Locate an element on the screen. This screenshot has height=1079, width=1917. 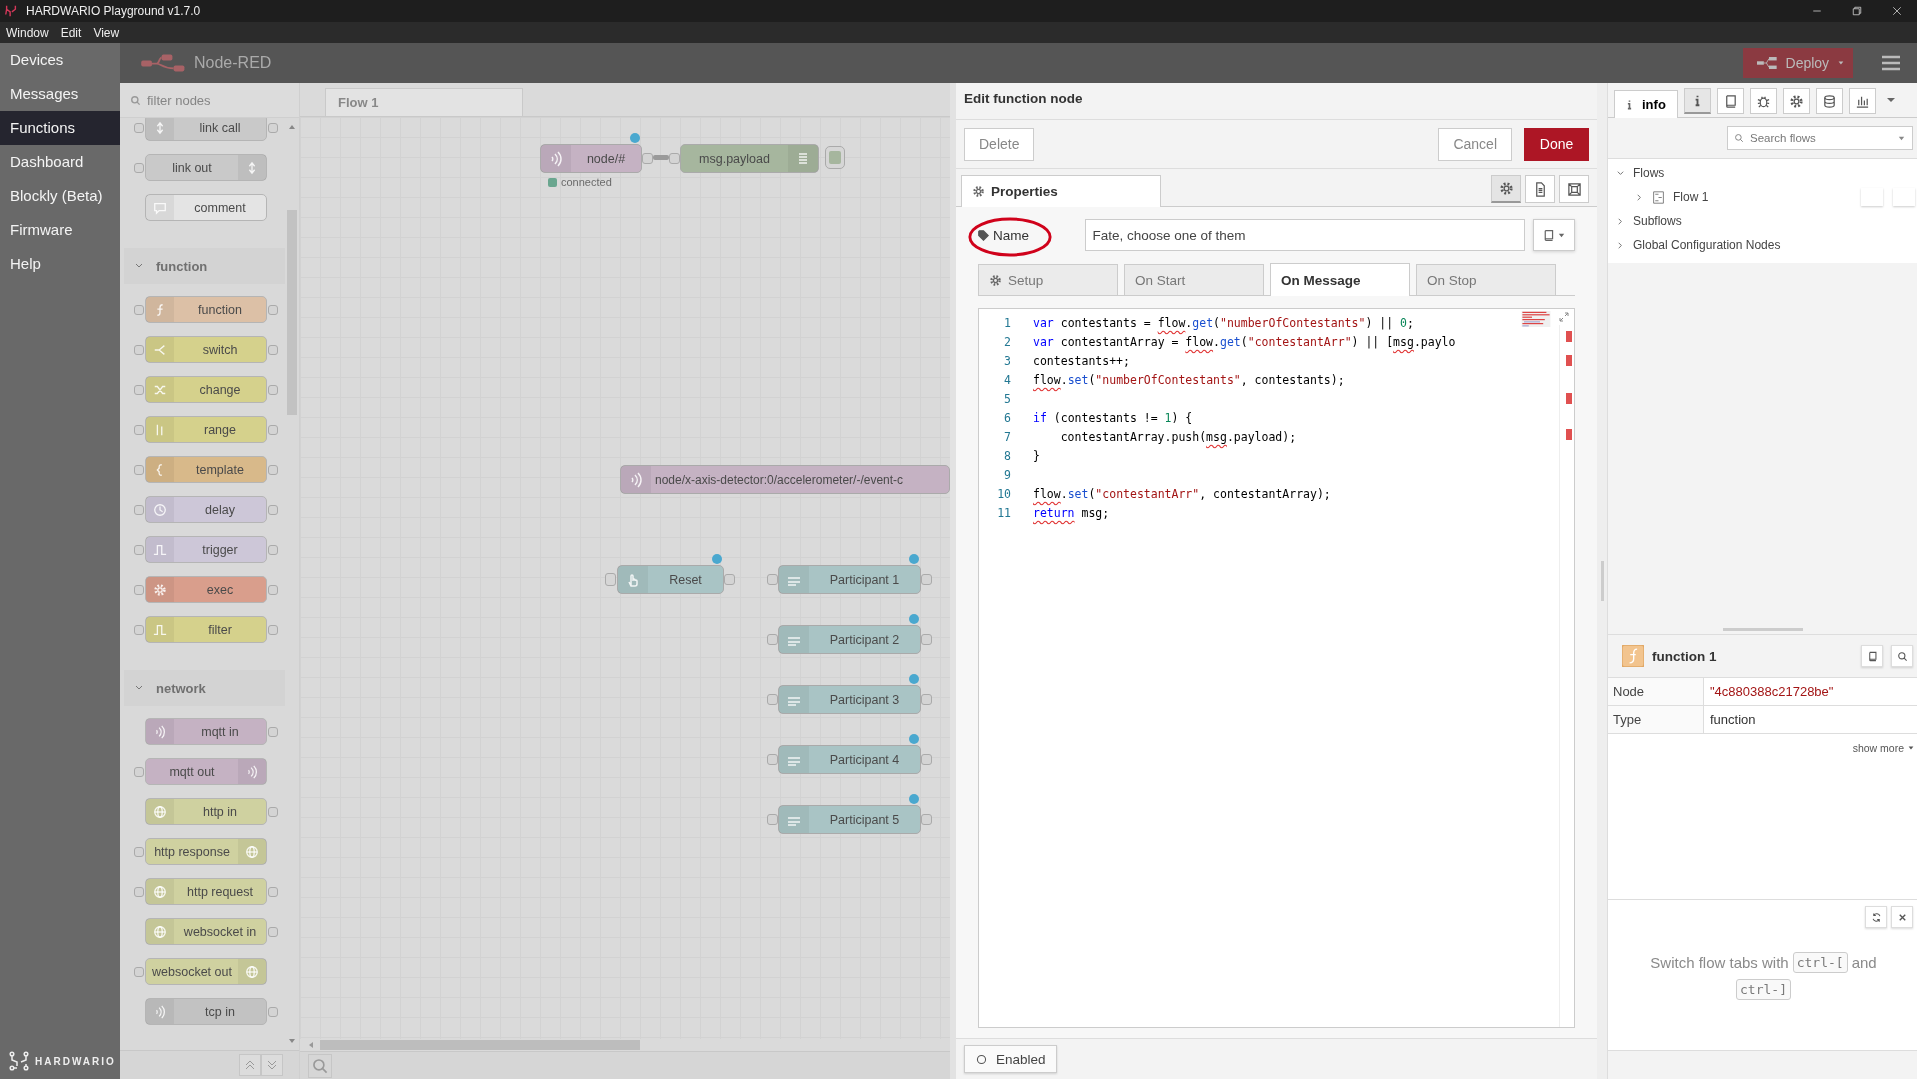
palette-node: http request is located at coordinates (206, 891).